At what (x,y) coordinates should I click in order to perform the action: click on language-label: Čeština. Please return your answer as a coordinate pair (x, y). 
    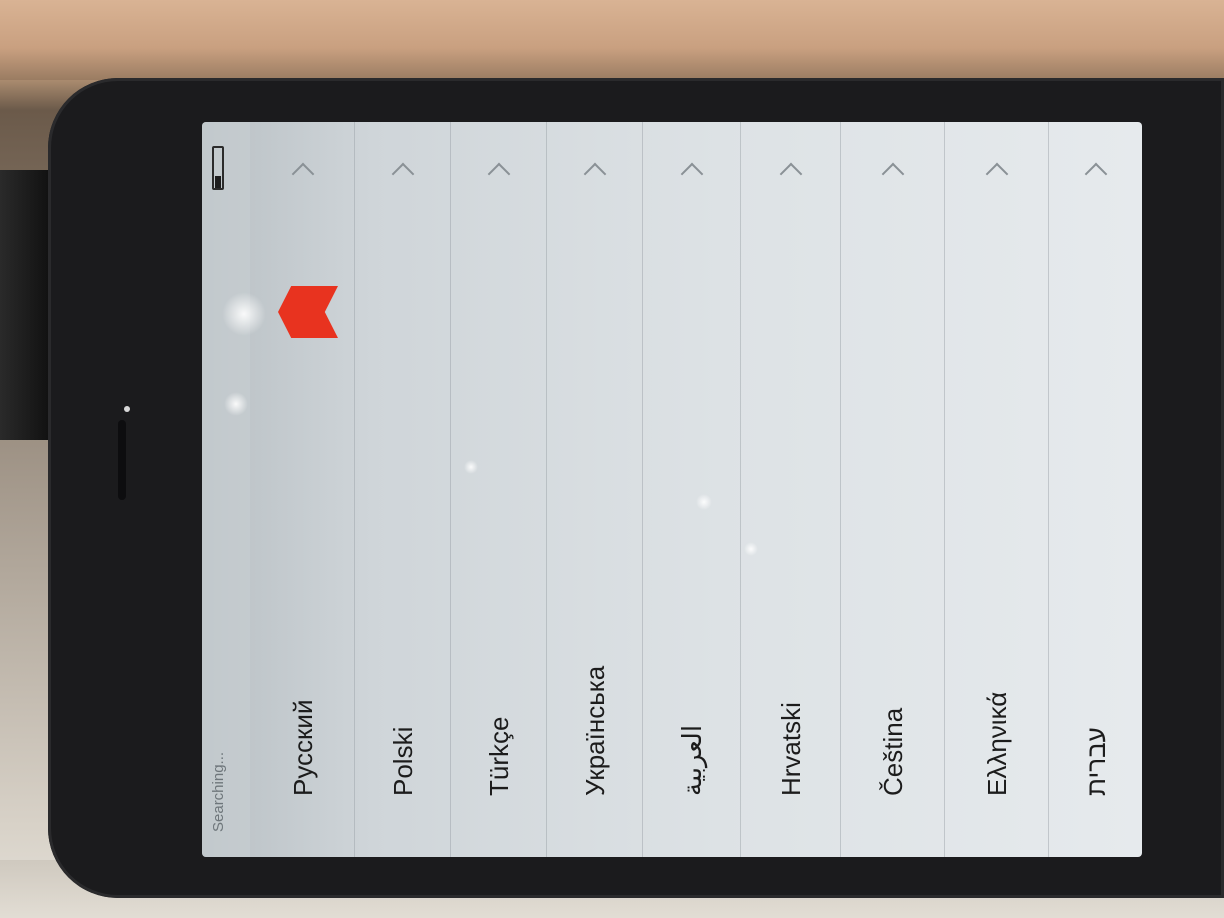
    Looking at the image, I should click on (893, 751).